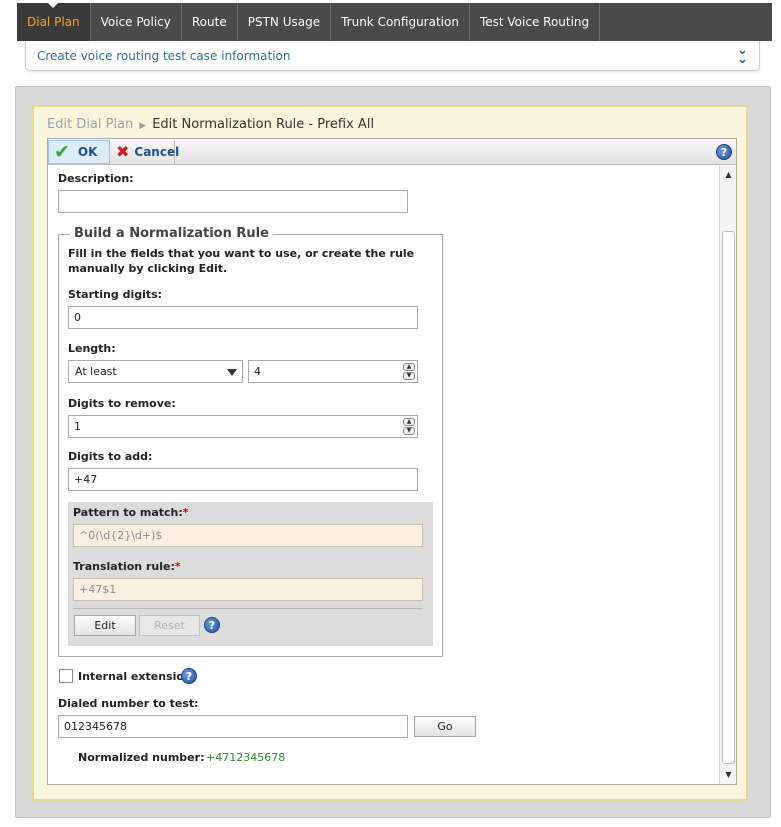 Image resolution: width=781 pixels, height=827 pixels. Describe the element at coordinates (54, 22) in the screenshot. I see `tab-dial-plan: Dial Plan` at that location.